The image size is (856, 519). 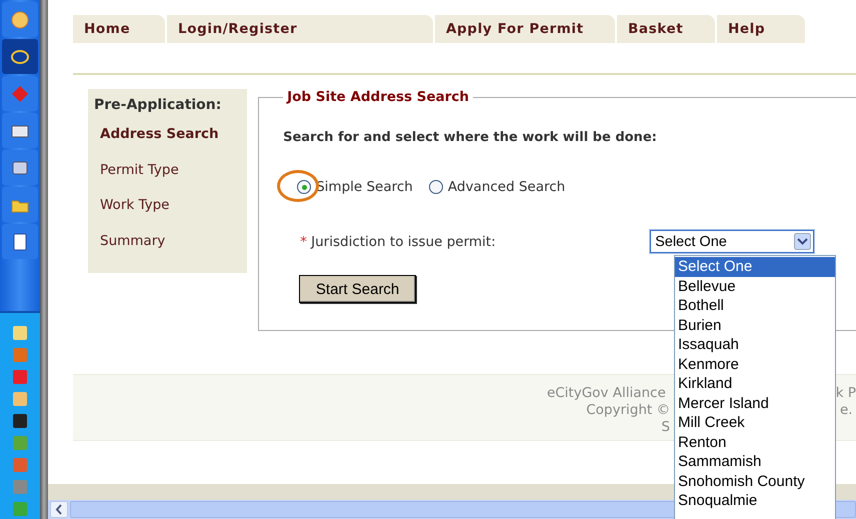 What do you see at coordinates (300, 29) in the screenshot?
I see `nav-tab: Login/Register` at bounding box center [300, 29].